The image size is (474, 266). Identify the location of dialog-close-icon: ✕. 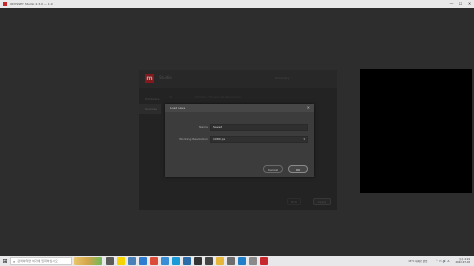
(308, 108).